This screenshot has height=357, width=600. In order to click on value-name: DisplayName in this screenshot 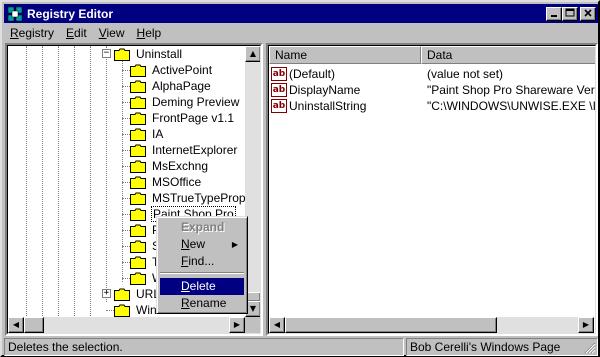, I will do `click(325, 90)`.